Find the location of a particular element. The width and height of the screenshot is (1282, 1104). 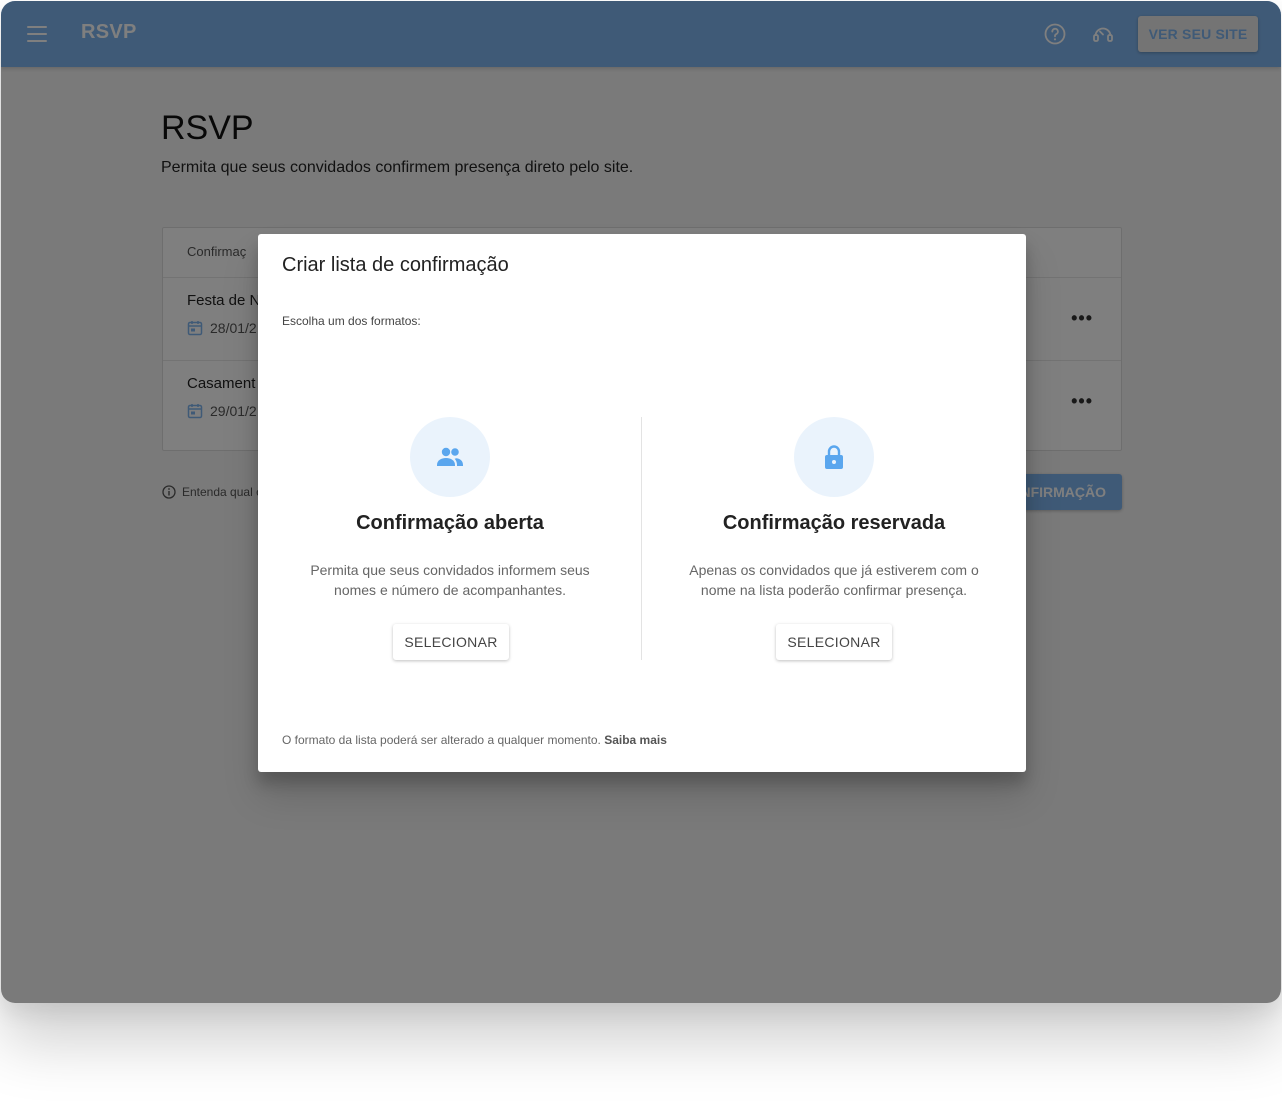

select-reserved-button: SELECIONAR is located at coordinates (834, 642).